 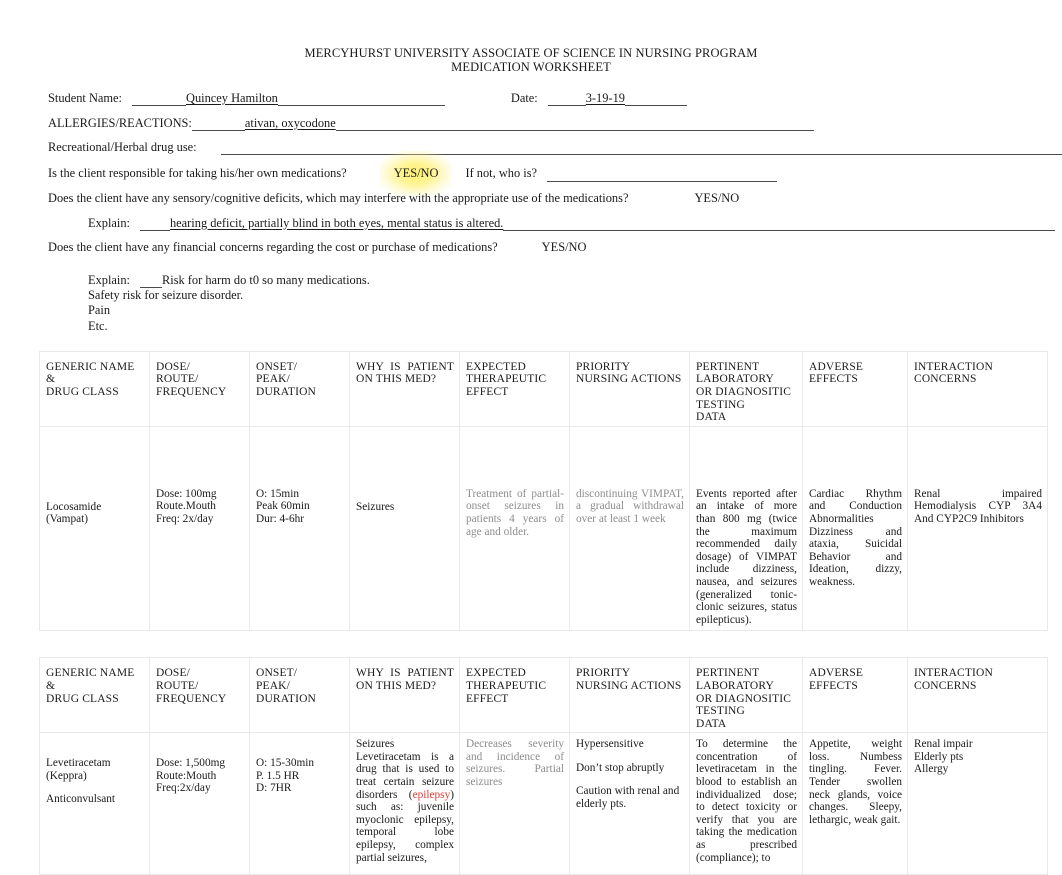 I want to click on cell-interaction-concerns: Renal impair Elderly pts Allergy, so click(x=977, y=803).